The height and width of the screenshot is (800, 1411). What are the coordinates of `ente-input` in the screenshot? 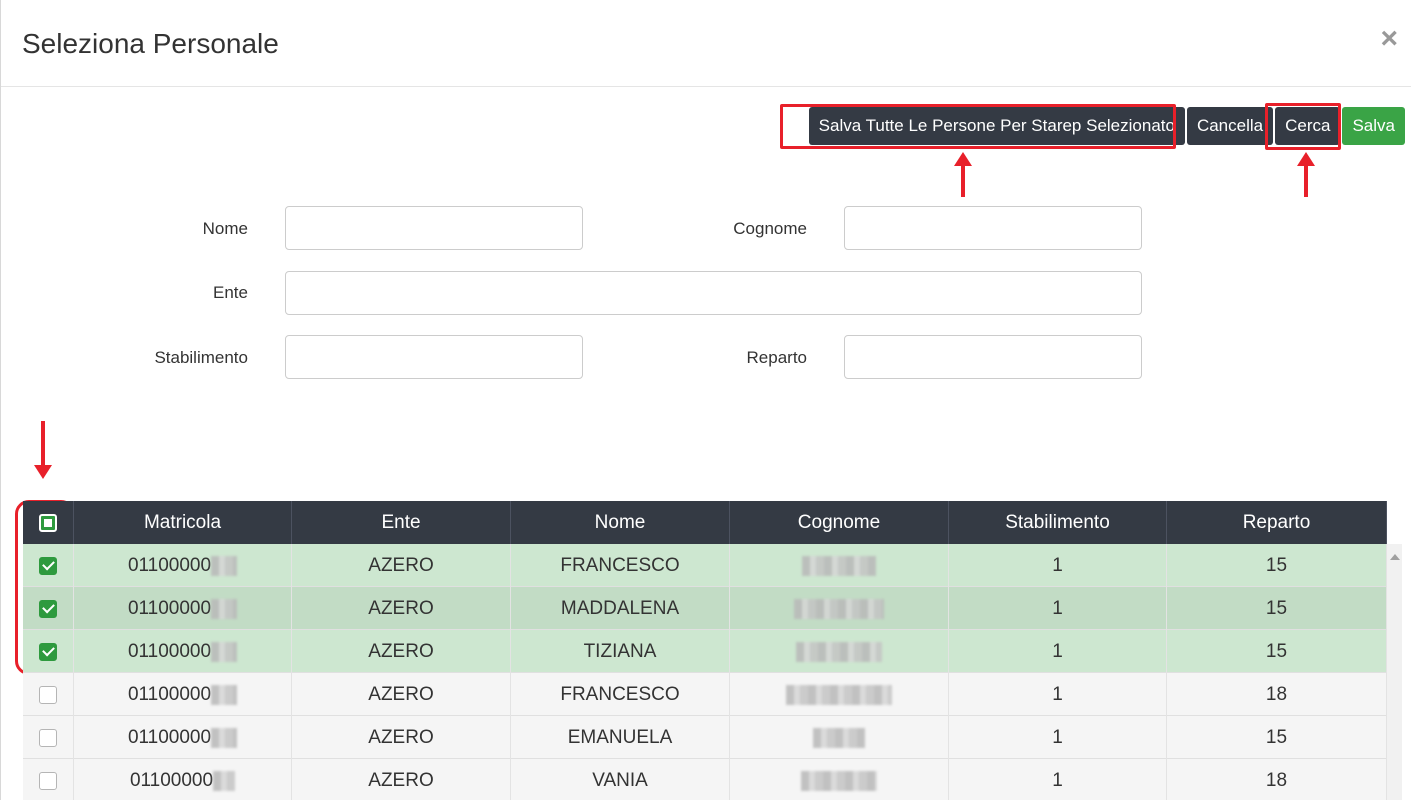 It's located at (713, 293).